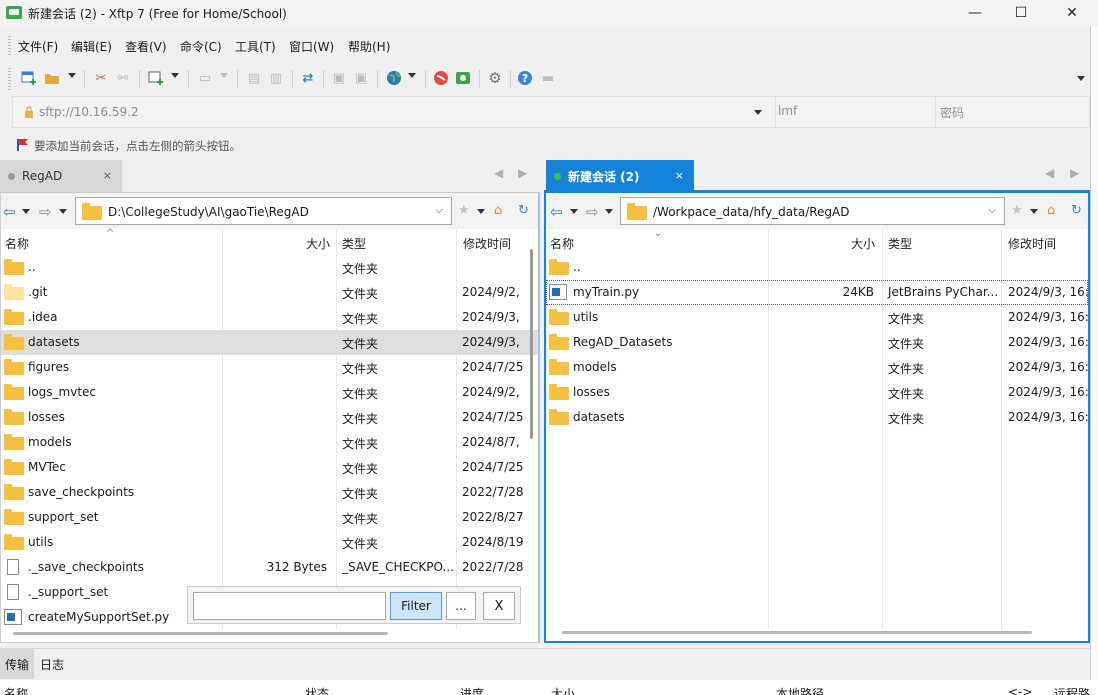 Image resolution: width=1098 pixels, height=695 pixels. Describe the element at coordinates (1020, 690) in the screenshot. I see `col-transfer-direction: <->` at that location.